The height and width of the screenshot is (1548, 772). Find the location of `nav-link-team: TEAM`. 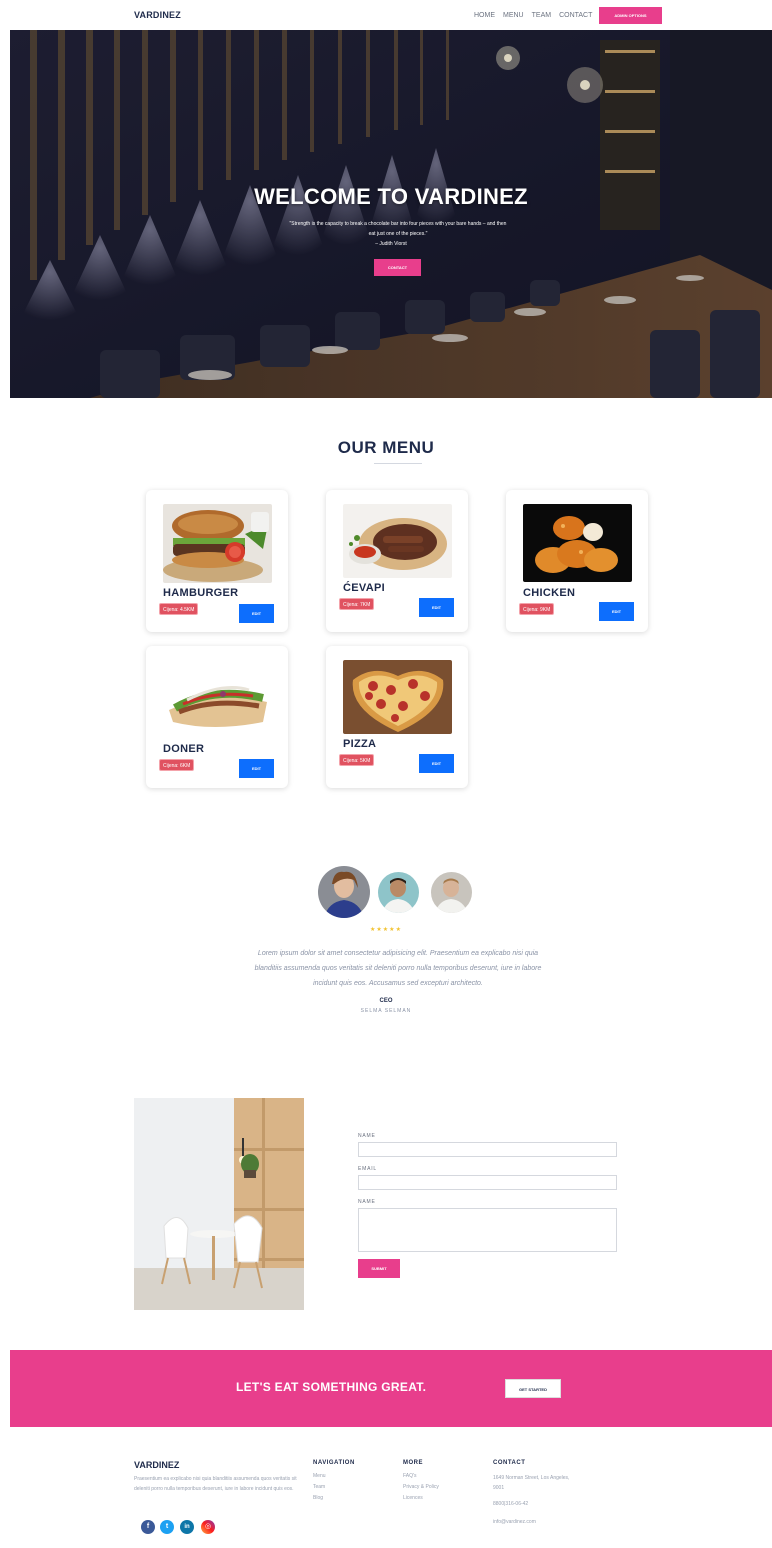

nav-link-team: TEAM is located at coordinates (541, 15).